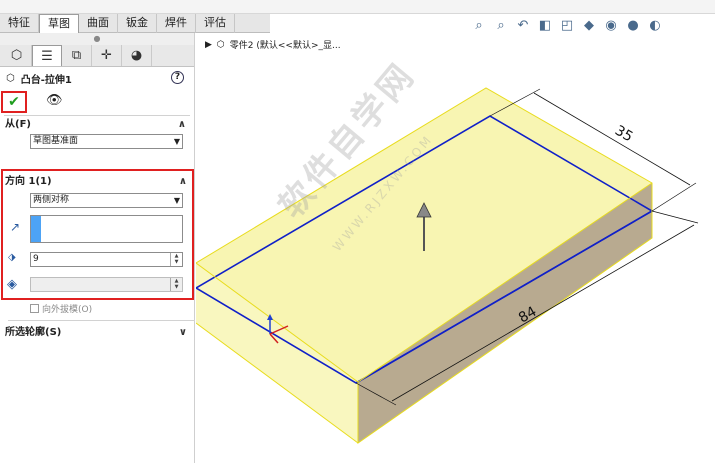 This screenshot has height=463, width=715. I want to click on draft-spinner-icon: ▲ ▼, so click(176, 284).